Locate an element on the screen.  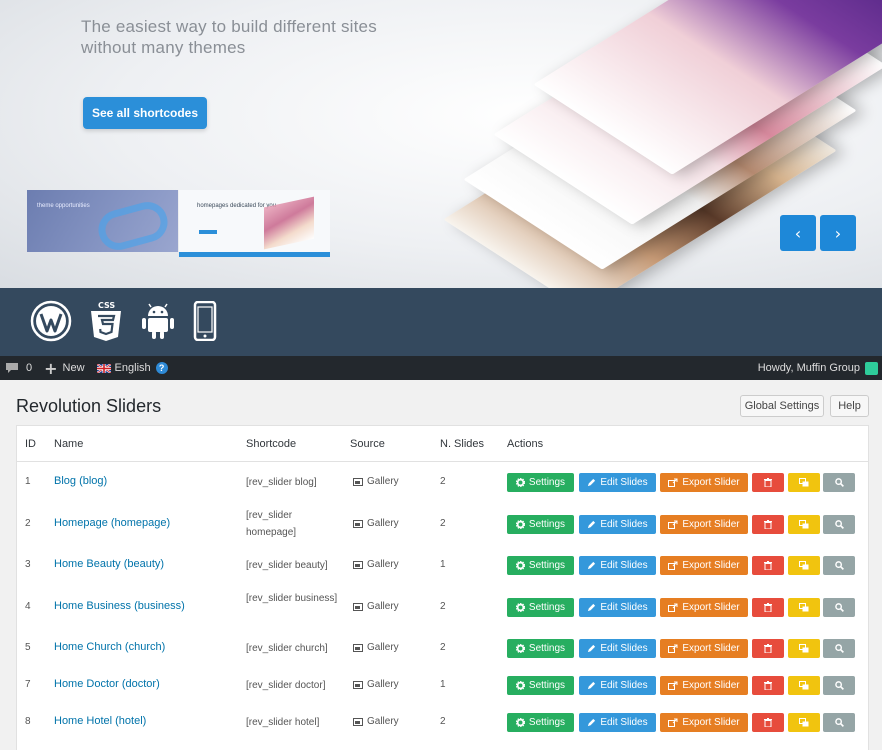
export-icon is located at coordinates (673, 565).